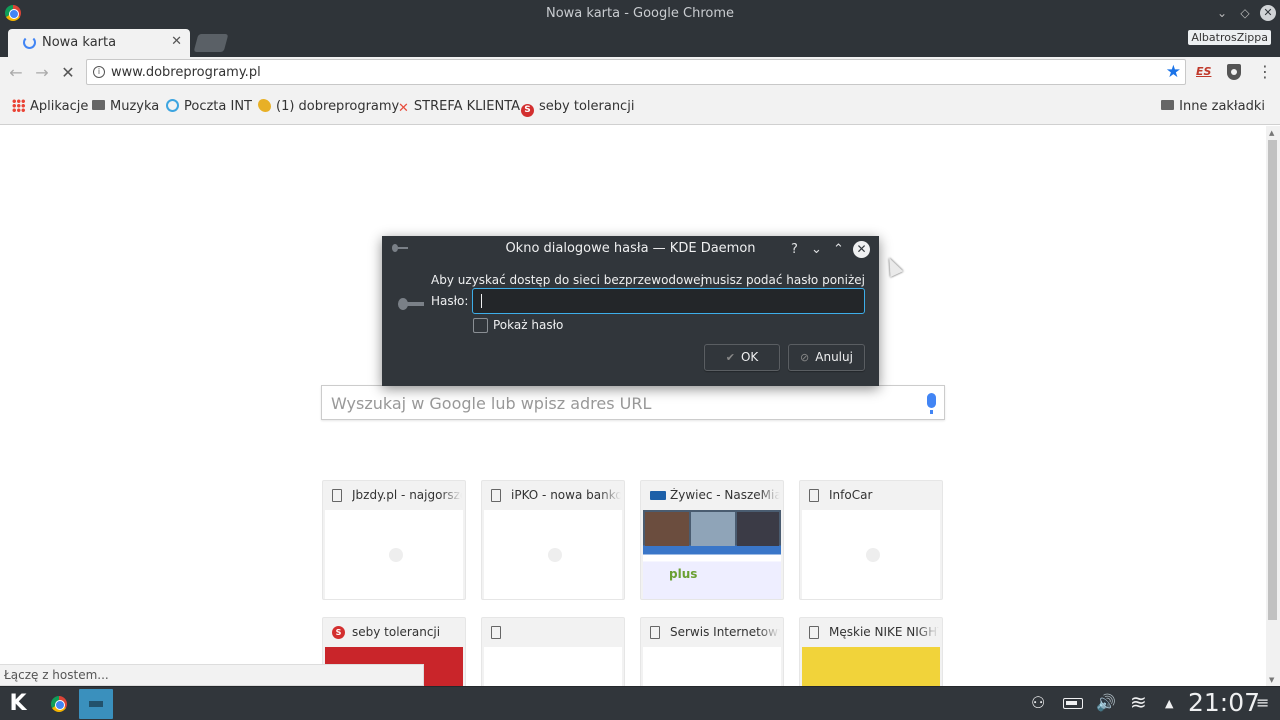  What do you see at coordinates (29, 42) in the screenshot?
I see `loading-spinner-icon` at bounding box center [29, 42].